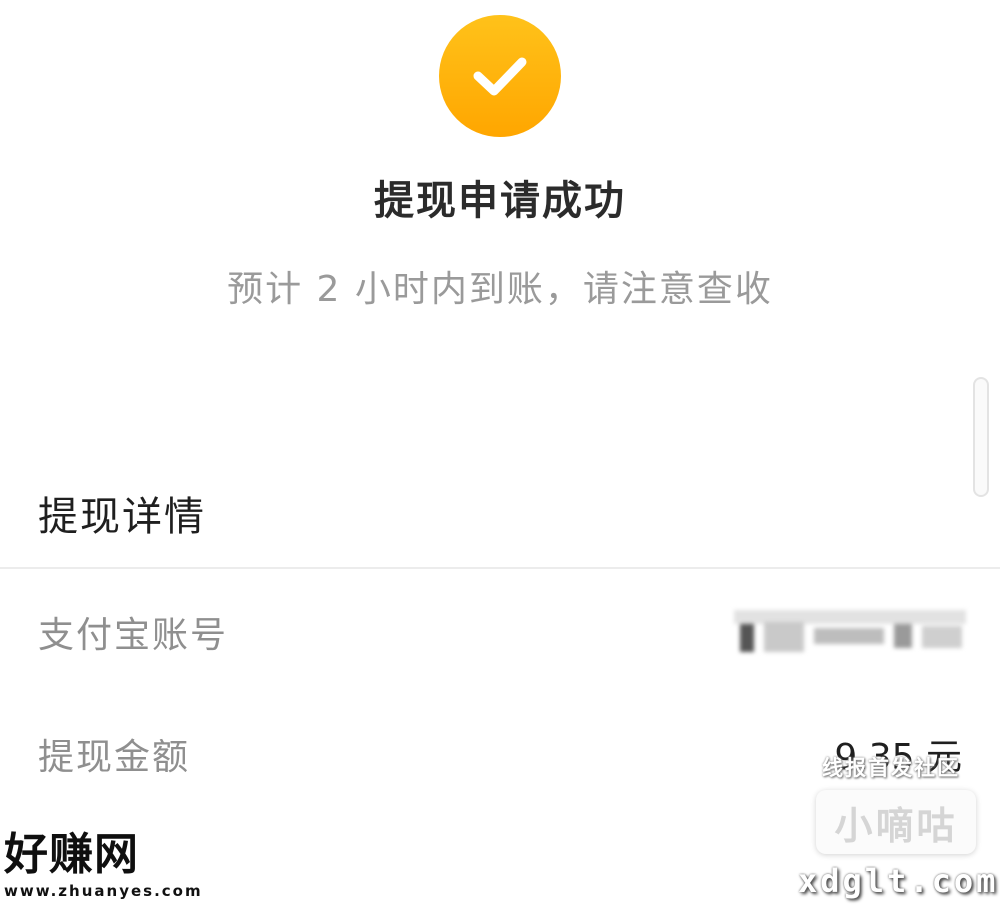  Describe the element at coordinates (981, 437) in the screenshot. I see `scrollbar` at that location.